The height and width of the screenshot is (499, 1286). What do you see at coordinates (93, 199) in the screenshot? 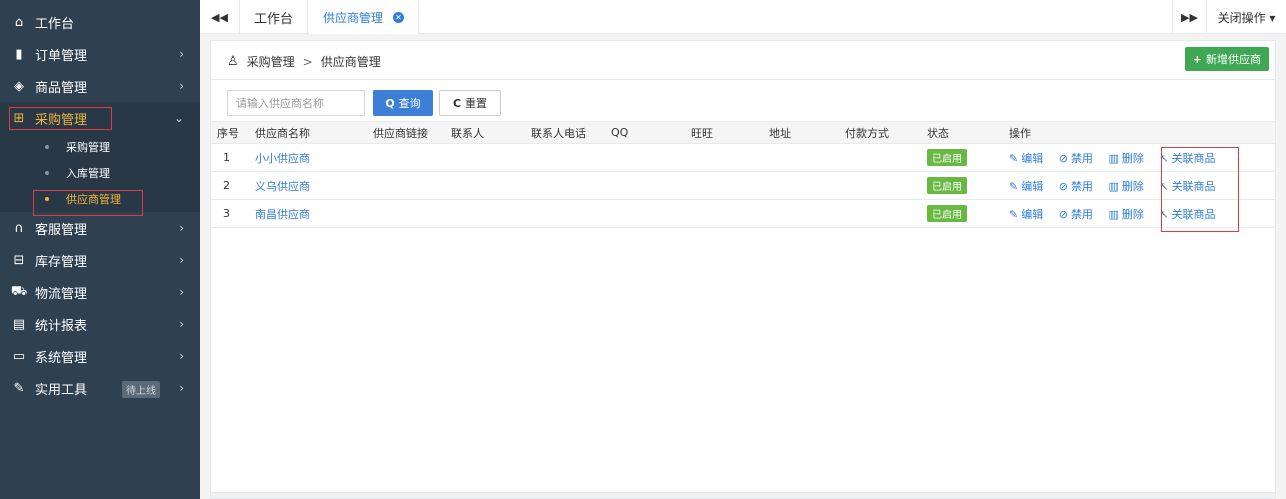
I see `sub-item-label: 供应商管理` at bounding box center [93, 199].